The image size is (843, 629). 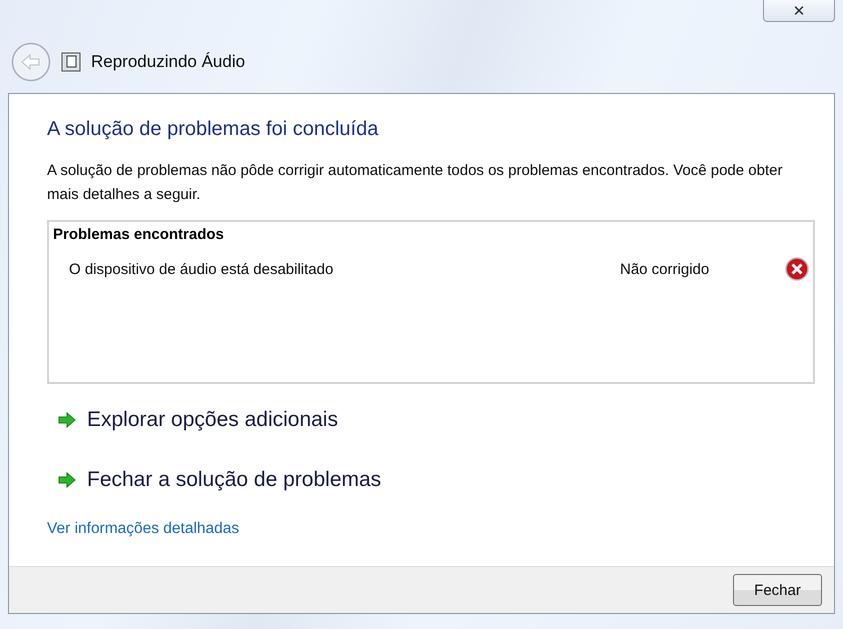 I want to click on problem-name: O dispositivo de áudio está desabilitado, so click(x=201, y=269).